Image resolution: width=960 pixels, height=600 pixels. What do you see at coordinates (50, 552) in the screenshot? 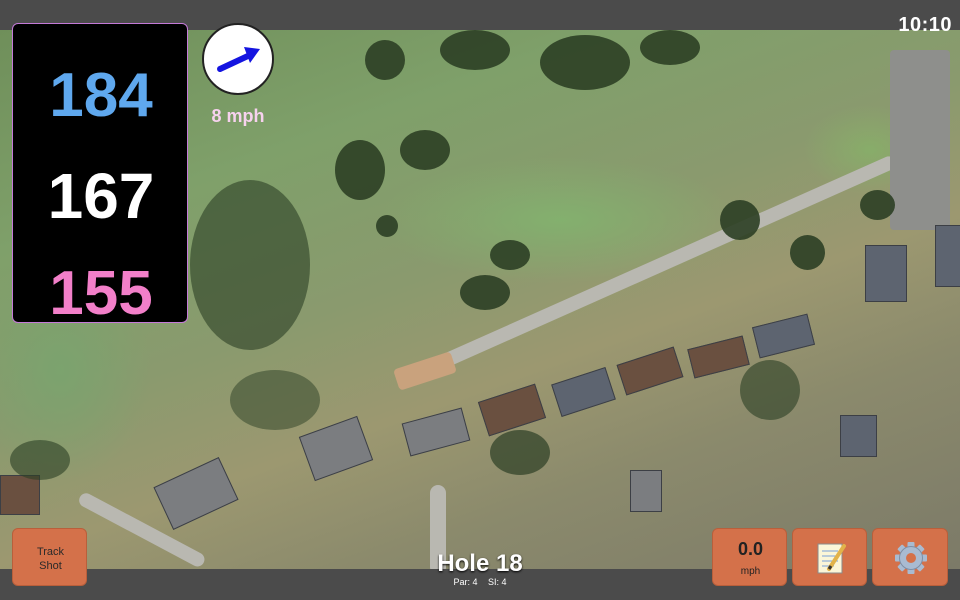
I see `track-shot-label-line1: Track` at bounding box center [50, 552].